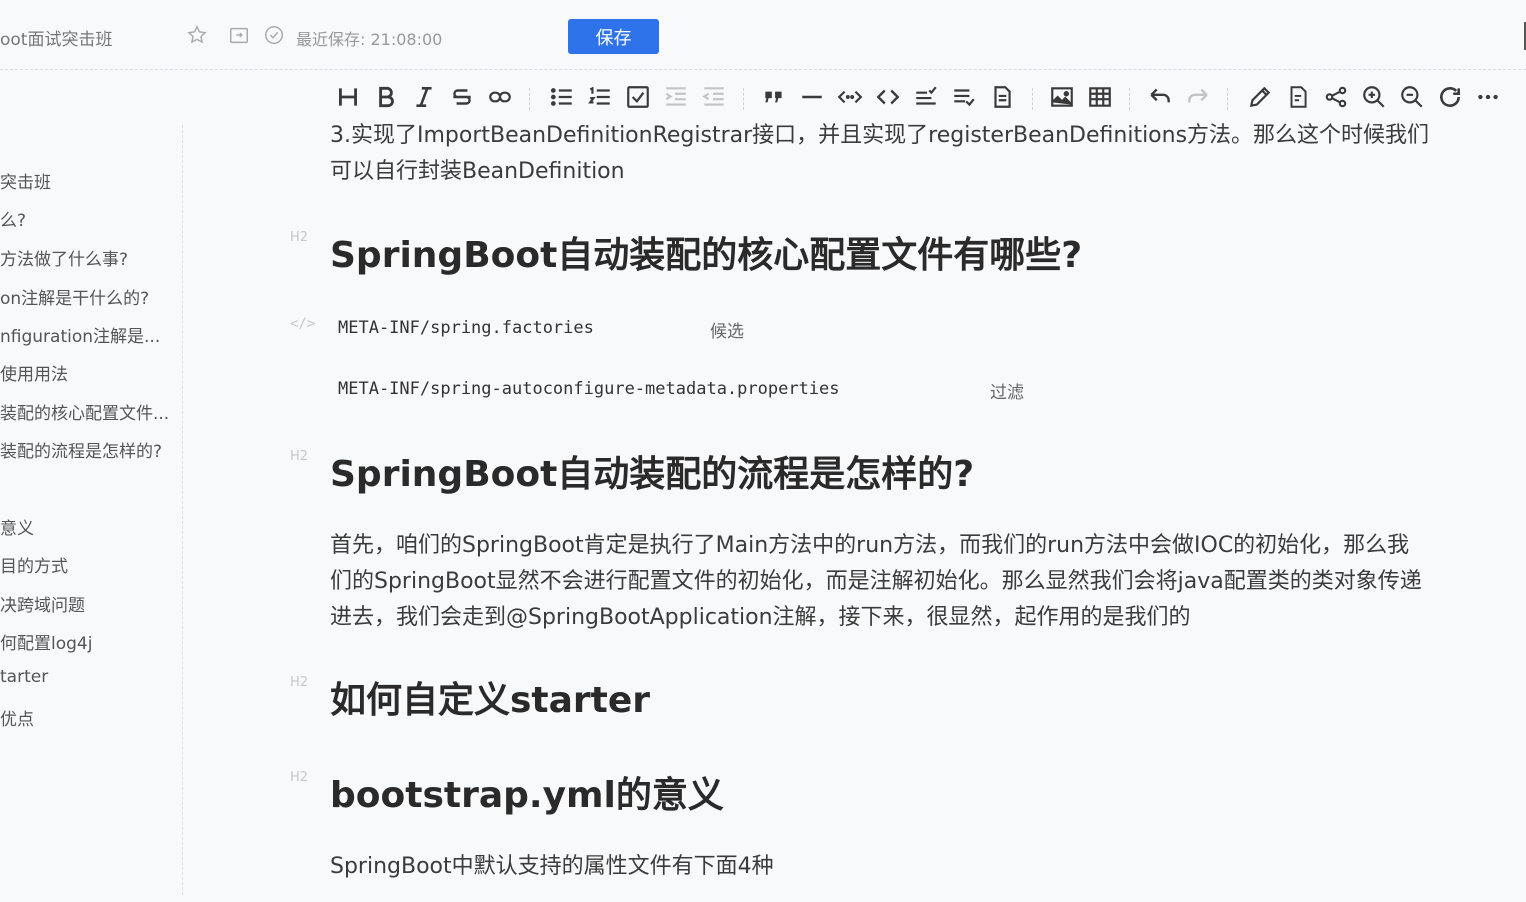 The width and height of the screenshot is (1526, 902). Describe the element at coordinates (638, 97) in the screenshot. I see `checklist-icon` at that location.